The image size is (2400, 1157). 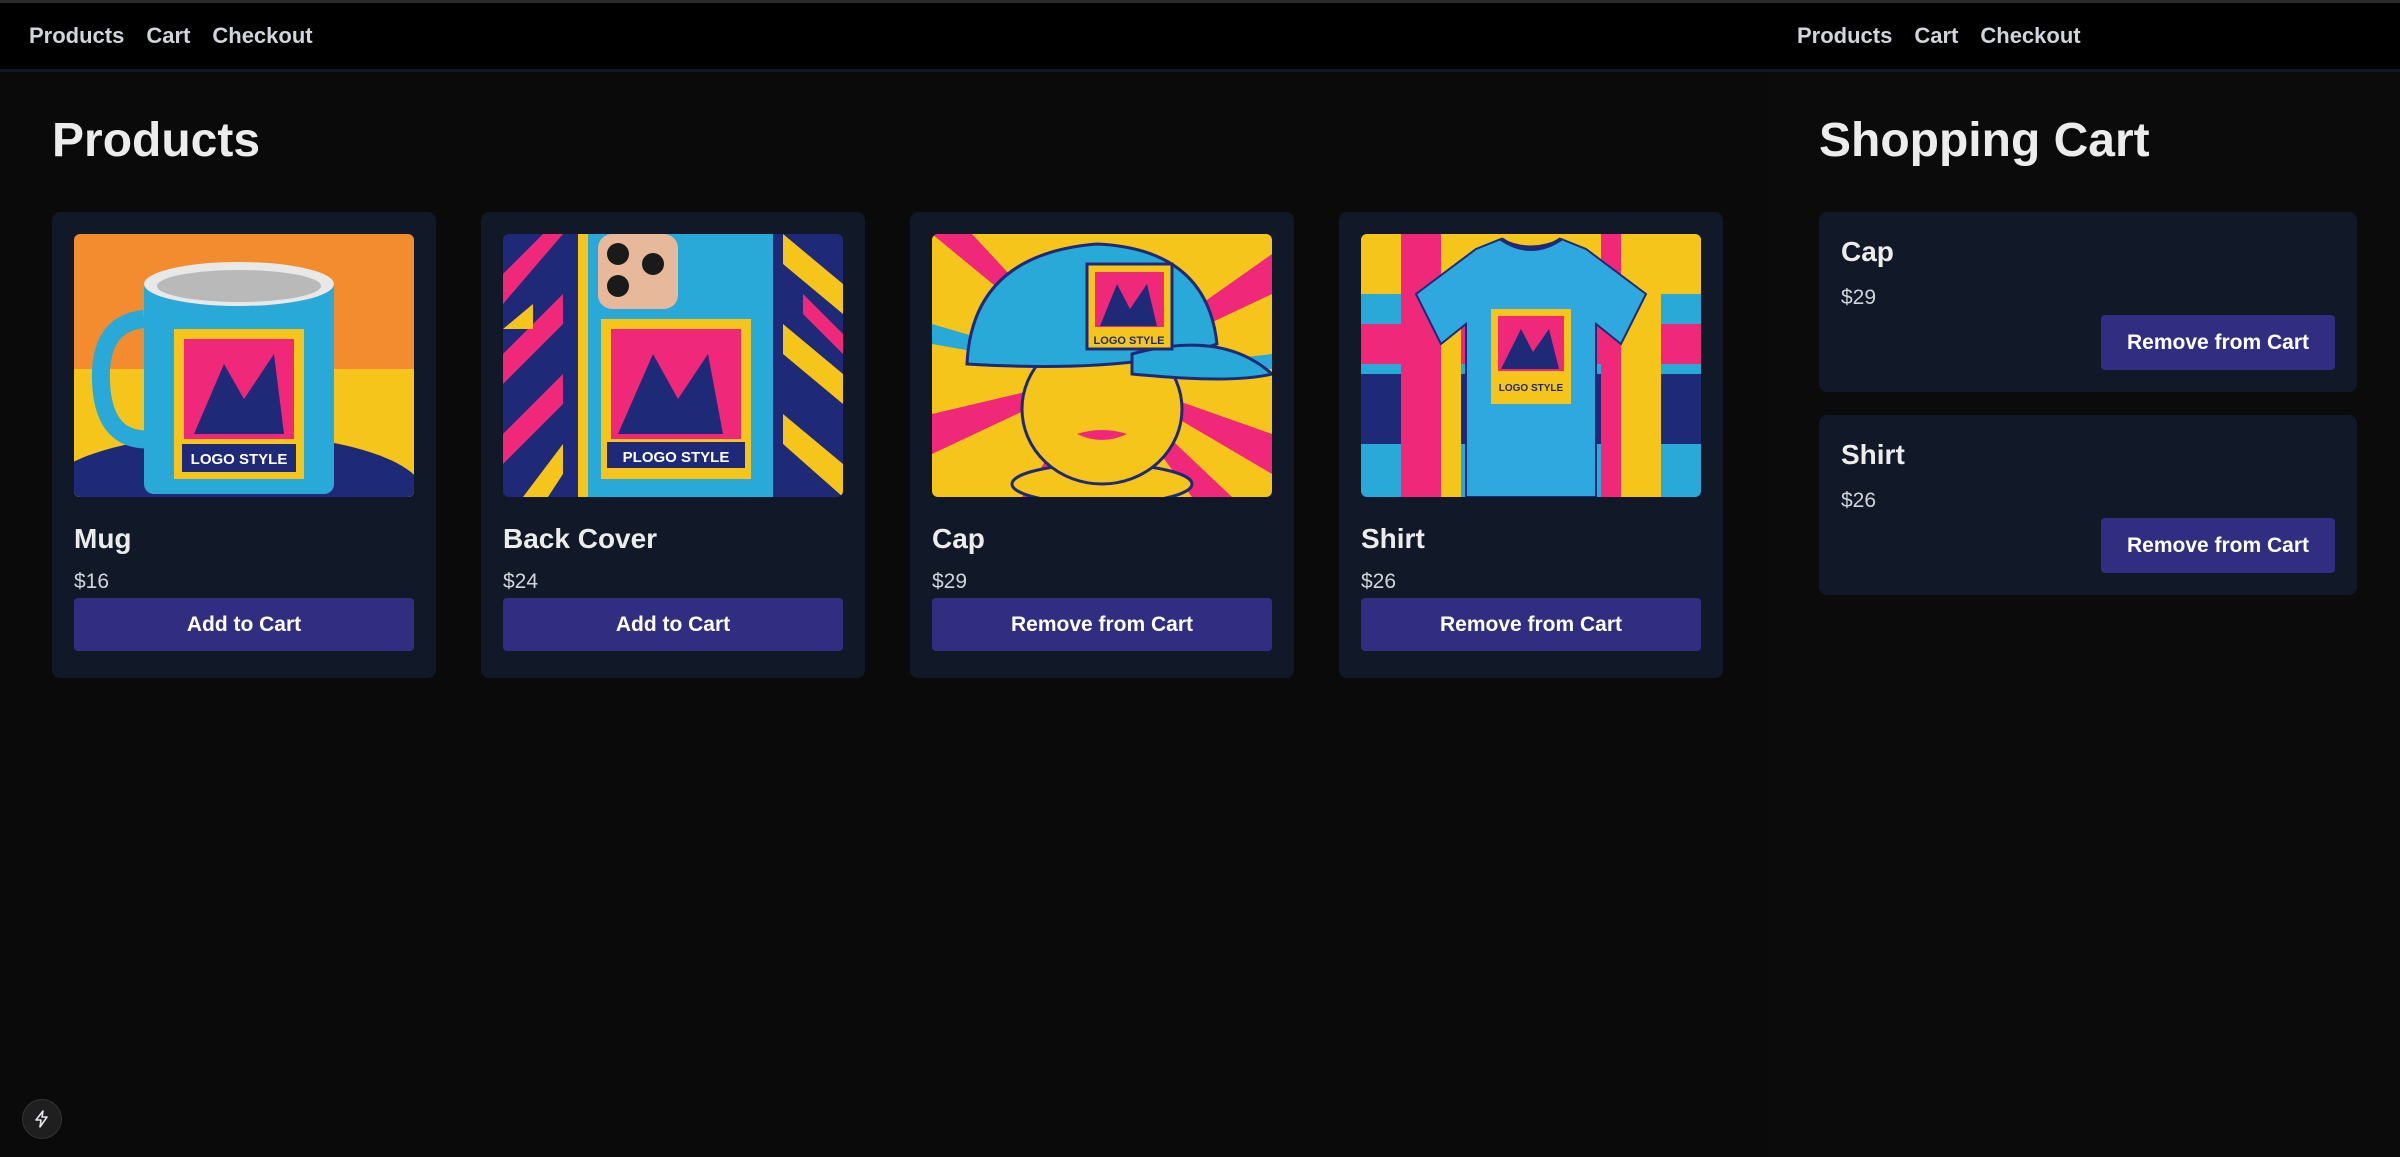 I want to click on cart-item-name: Cap, so click(x=1867, y=251).